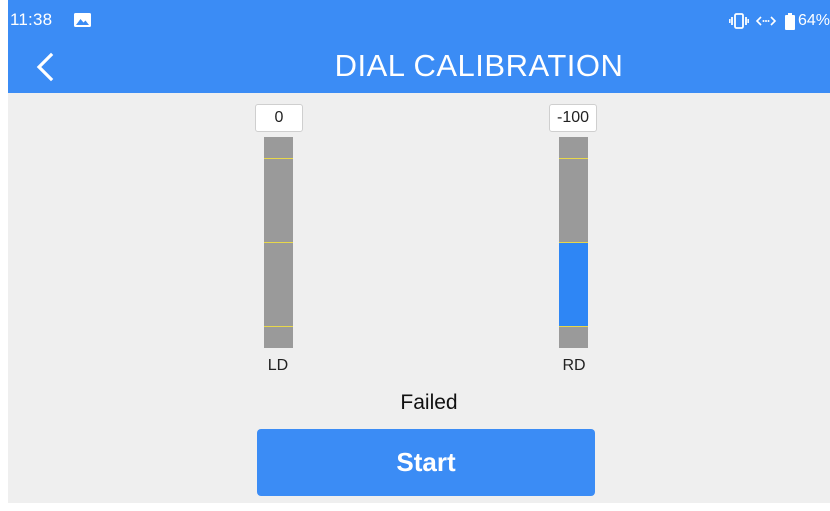 The image size is (830, 511). I want to click on dial-value-ld: 0, so click(279, 118).